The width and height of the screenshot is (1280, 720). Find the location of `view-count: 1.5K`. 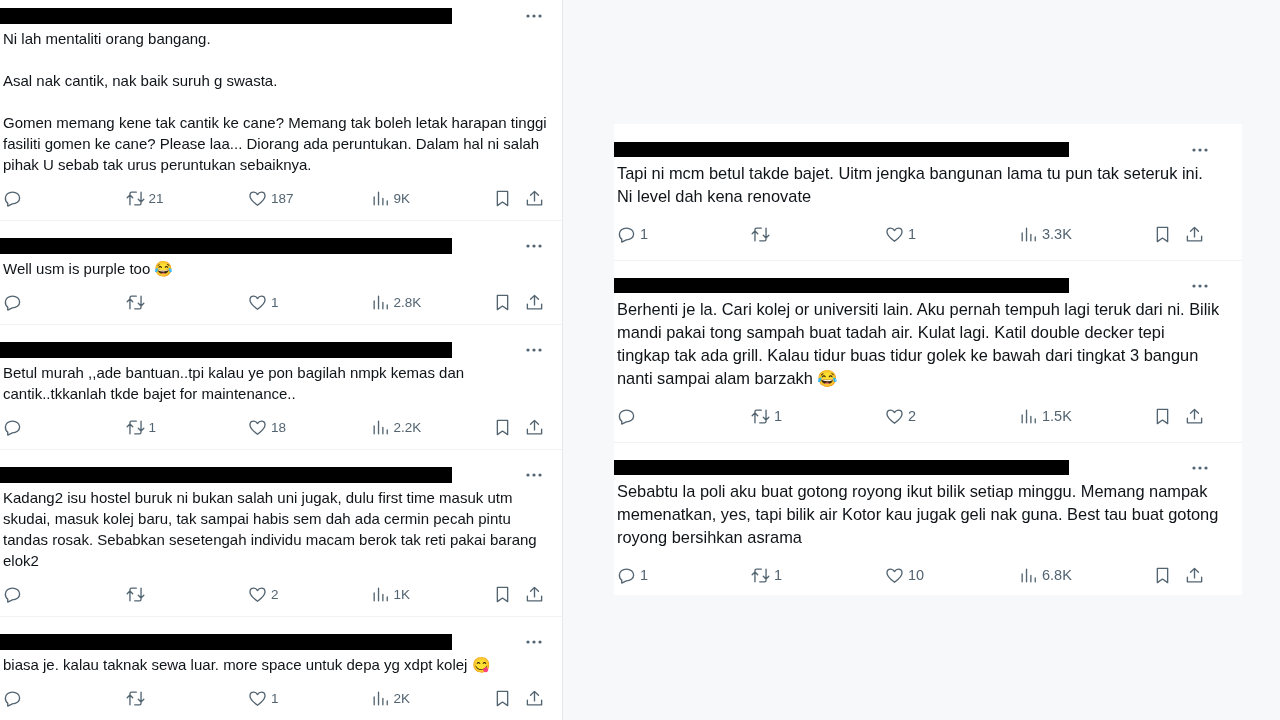

view-count: 1.5K is located at coordinates (1057, 416).